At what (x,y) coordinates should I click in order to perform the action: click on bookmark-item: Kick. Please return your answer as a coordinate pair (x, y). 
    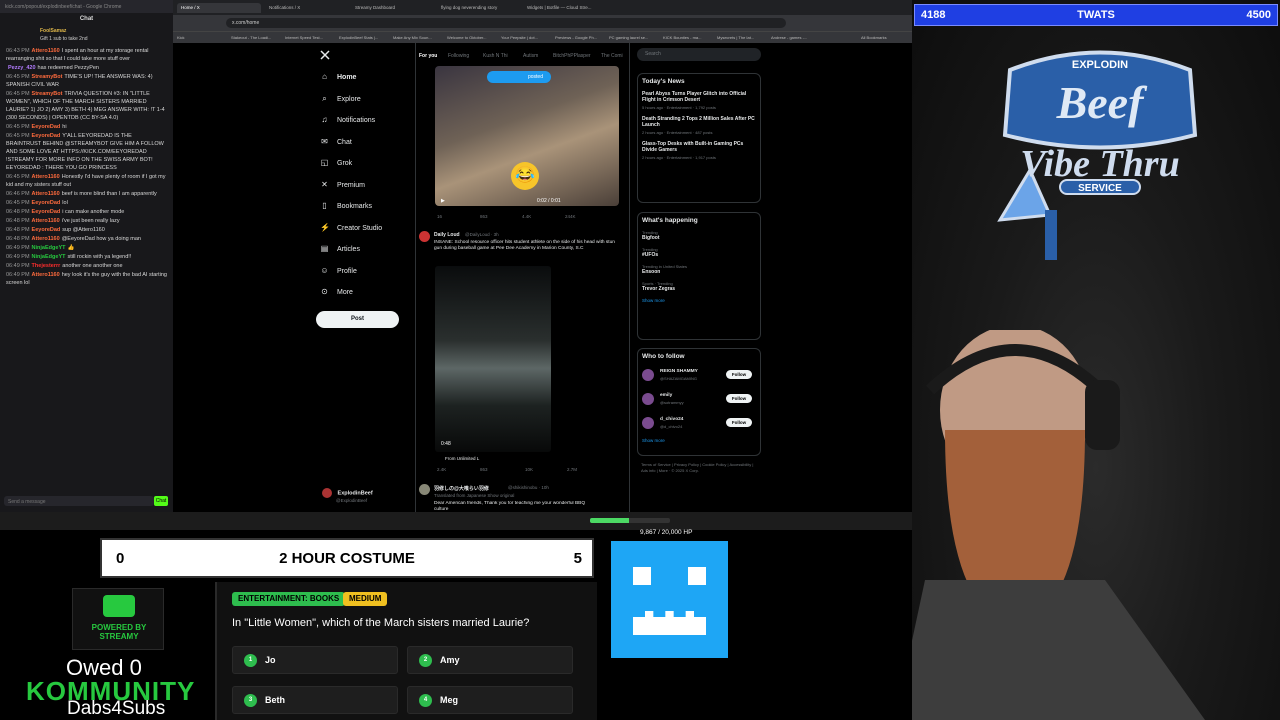
    Looking at the image, I should click on (181, 37).